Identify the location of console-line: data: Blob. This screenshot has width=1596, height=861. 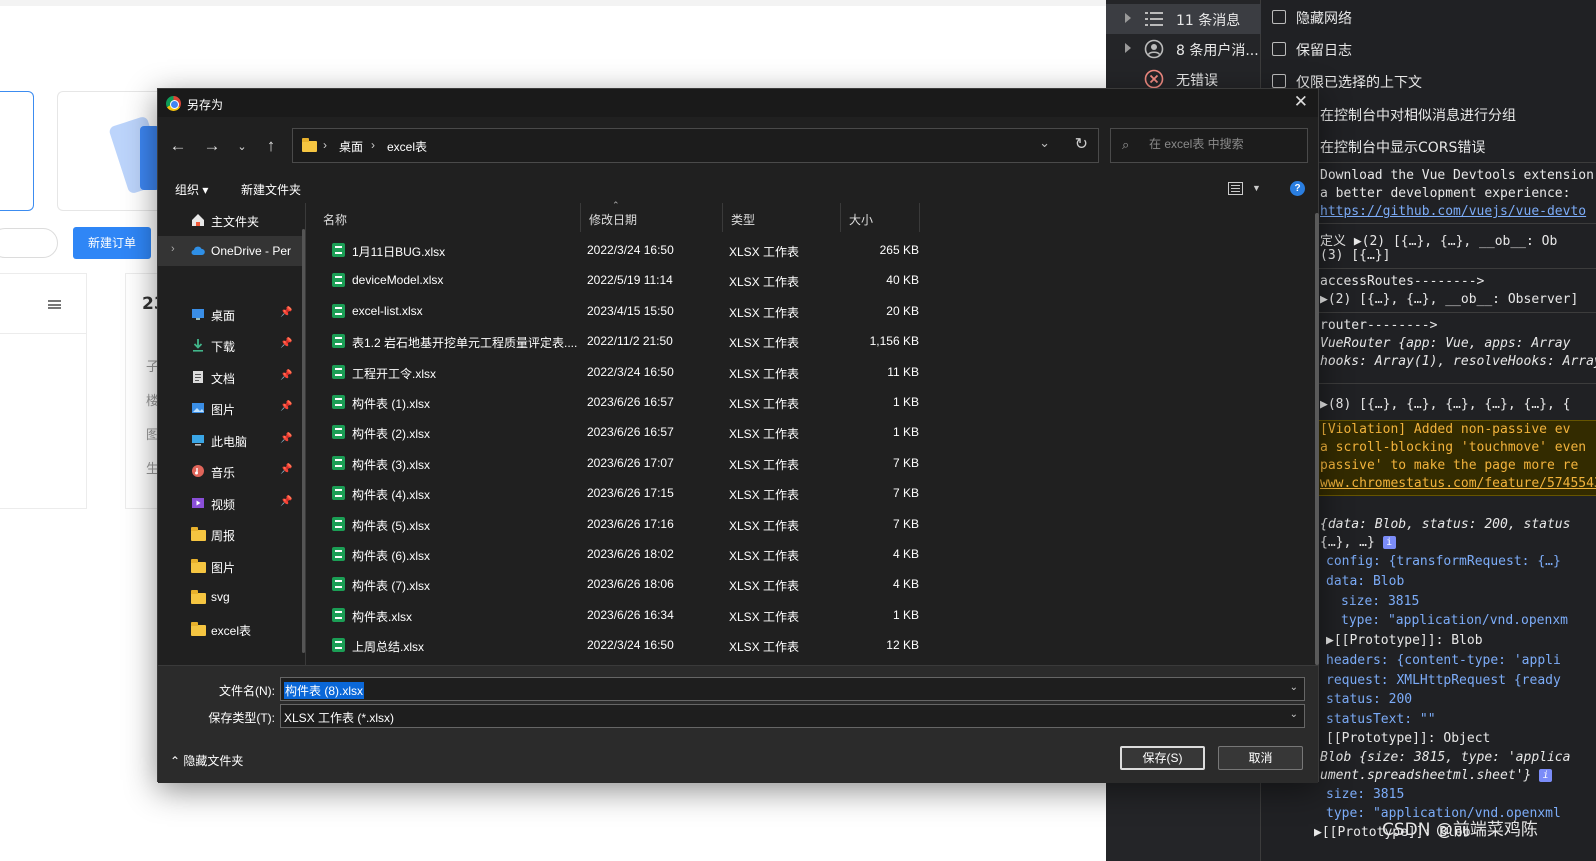
(1365, 581).